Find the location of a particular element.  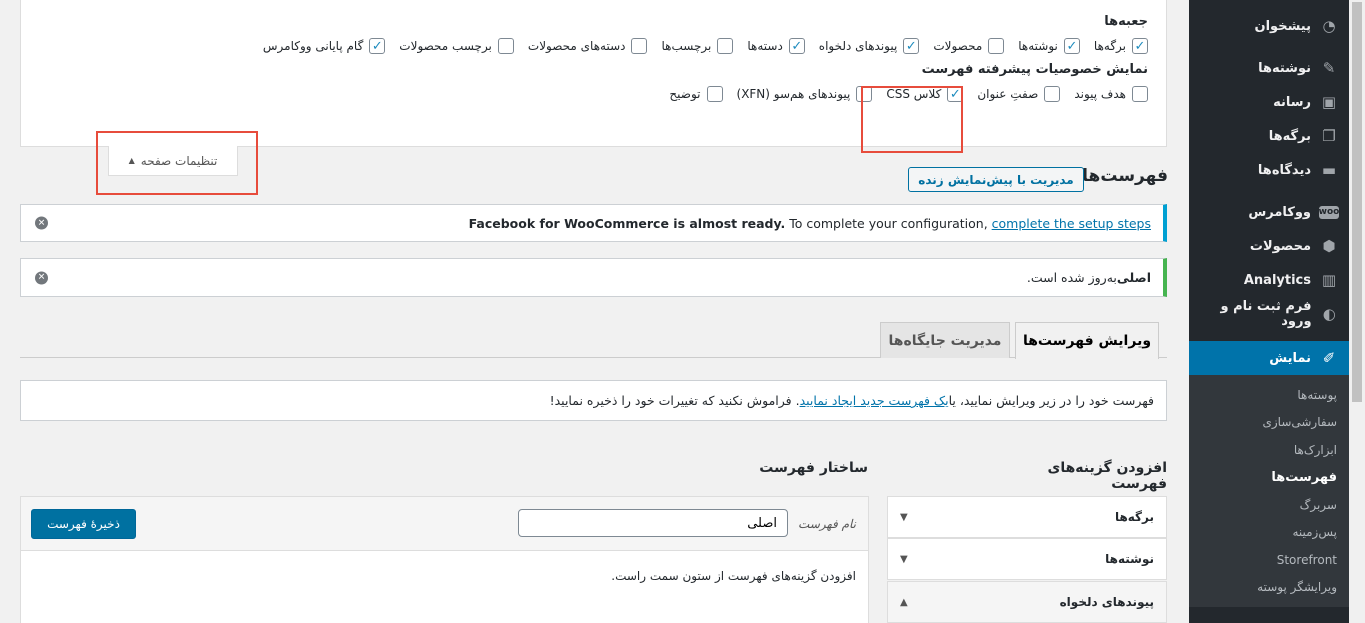

accordion-label: پیوندهای دلخواه is located at coordinates (1106, 602).